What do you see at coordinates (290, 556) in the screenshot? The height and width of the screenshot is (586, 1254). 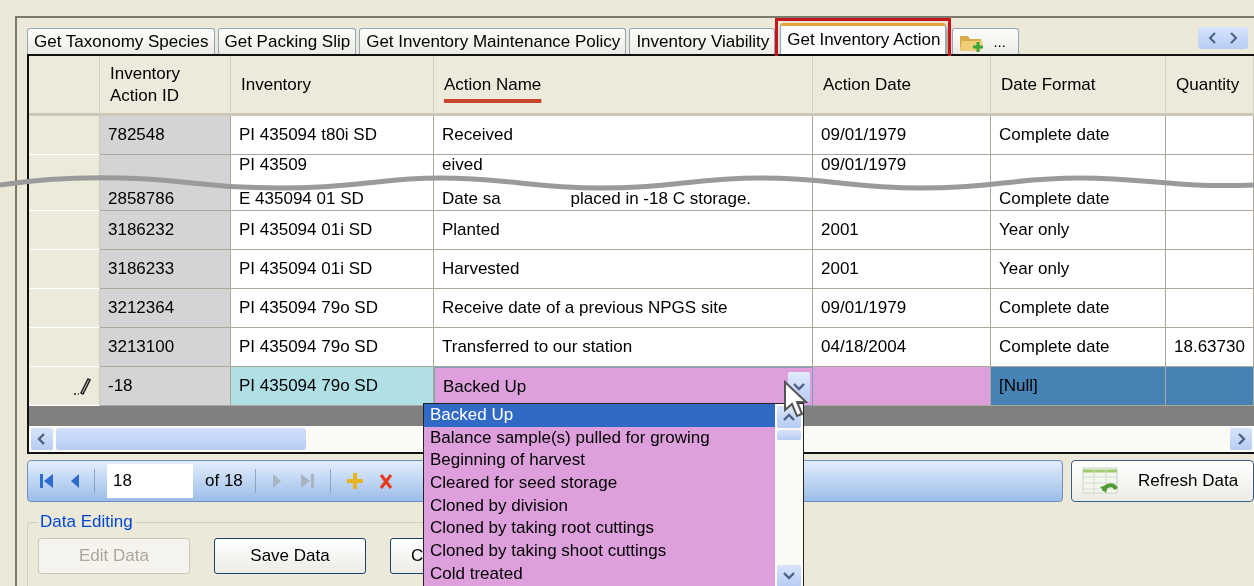 I see `action-button: Save Data` at bounding box center [290, 556].